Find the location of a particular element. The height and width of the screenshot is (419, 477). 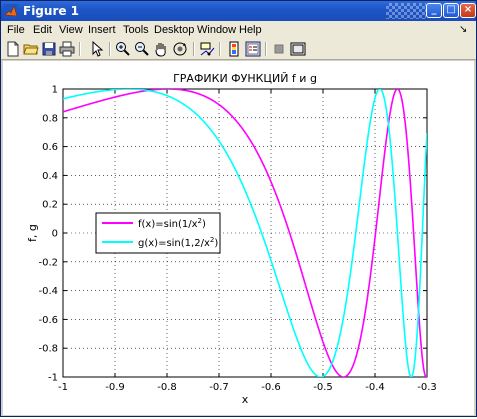

menu-file: File is located at coordinates (16, 30).